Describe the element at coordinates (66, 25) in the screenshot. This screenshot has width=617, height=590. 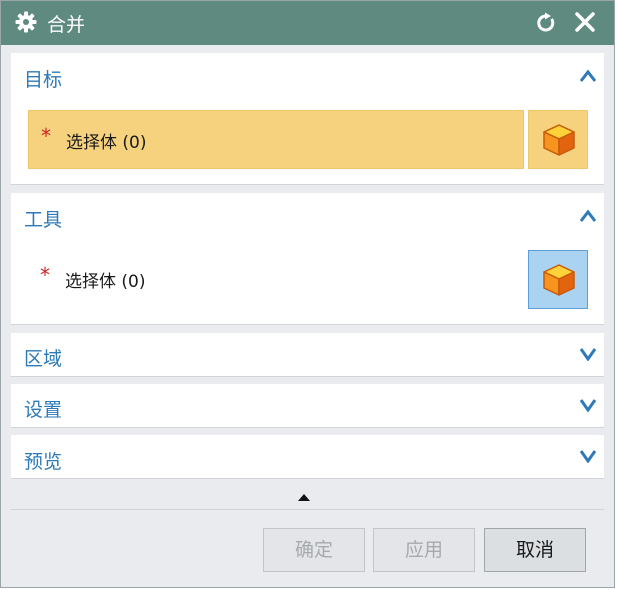
I see `dialog-title: 合并` at that location.